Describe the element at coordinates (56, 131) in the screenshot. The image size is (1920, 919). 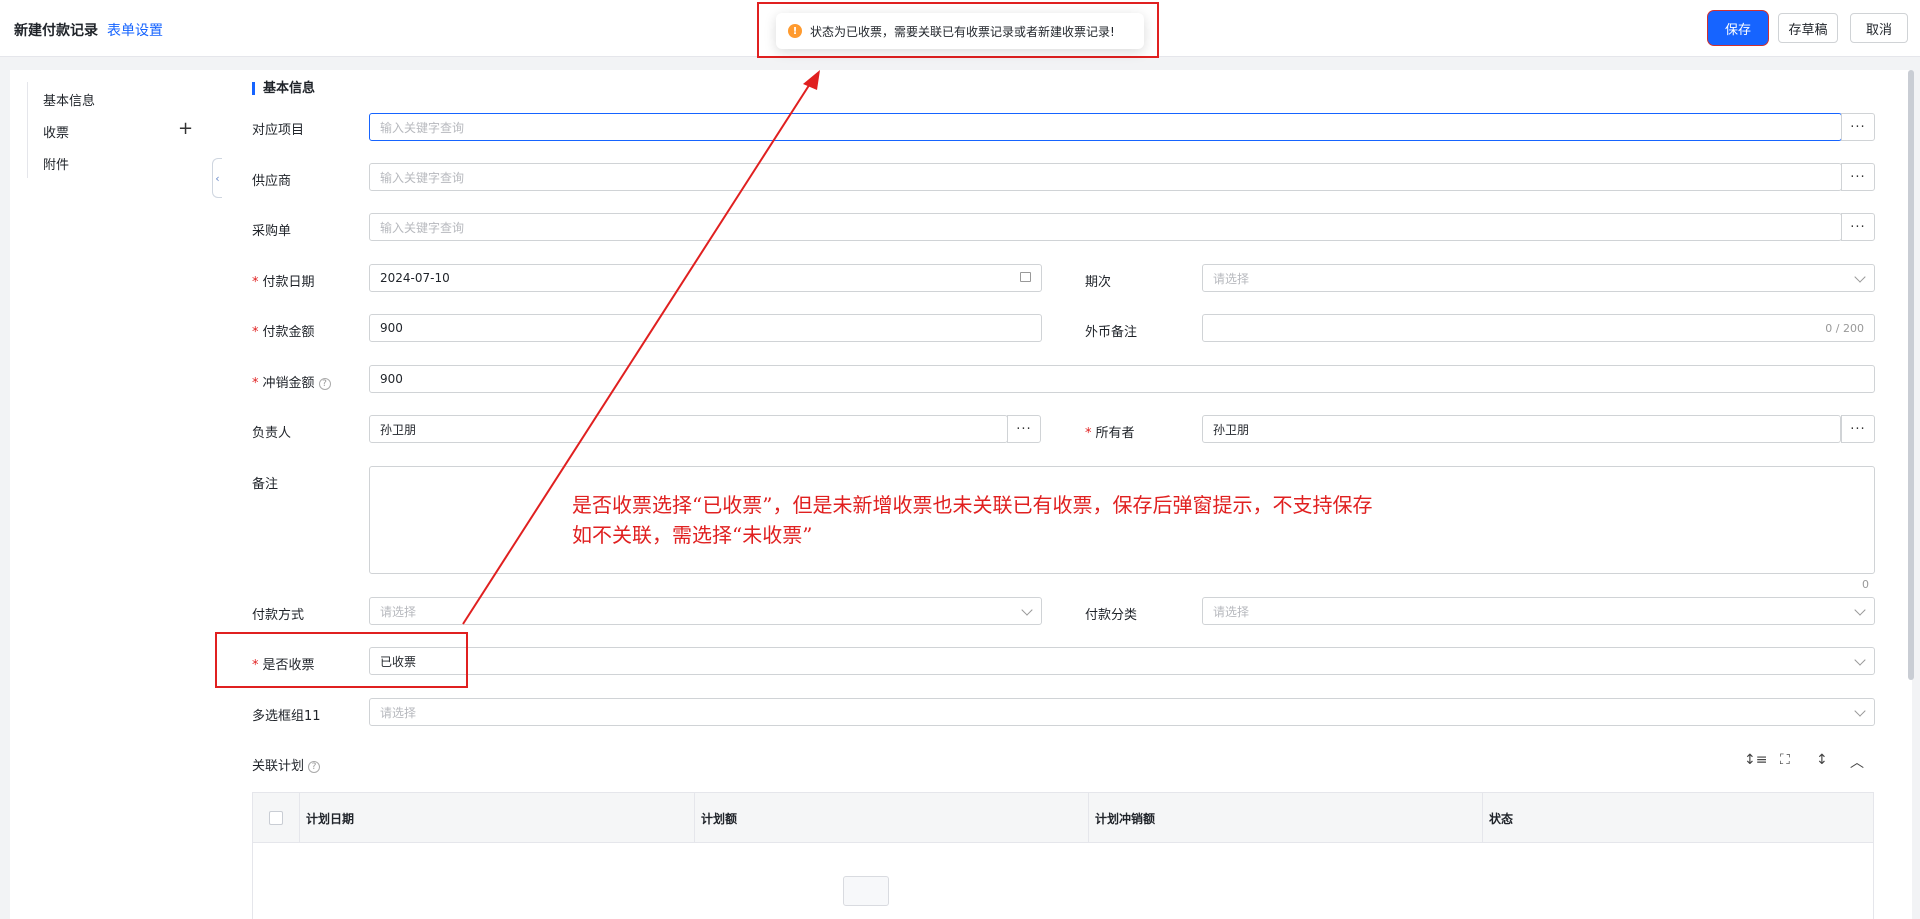
I see `sidebar-item-invoice: 收票` at that location.